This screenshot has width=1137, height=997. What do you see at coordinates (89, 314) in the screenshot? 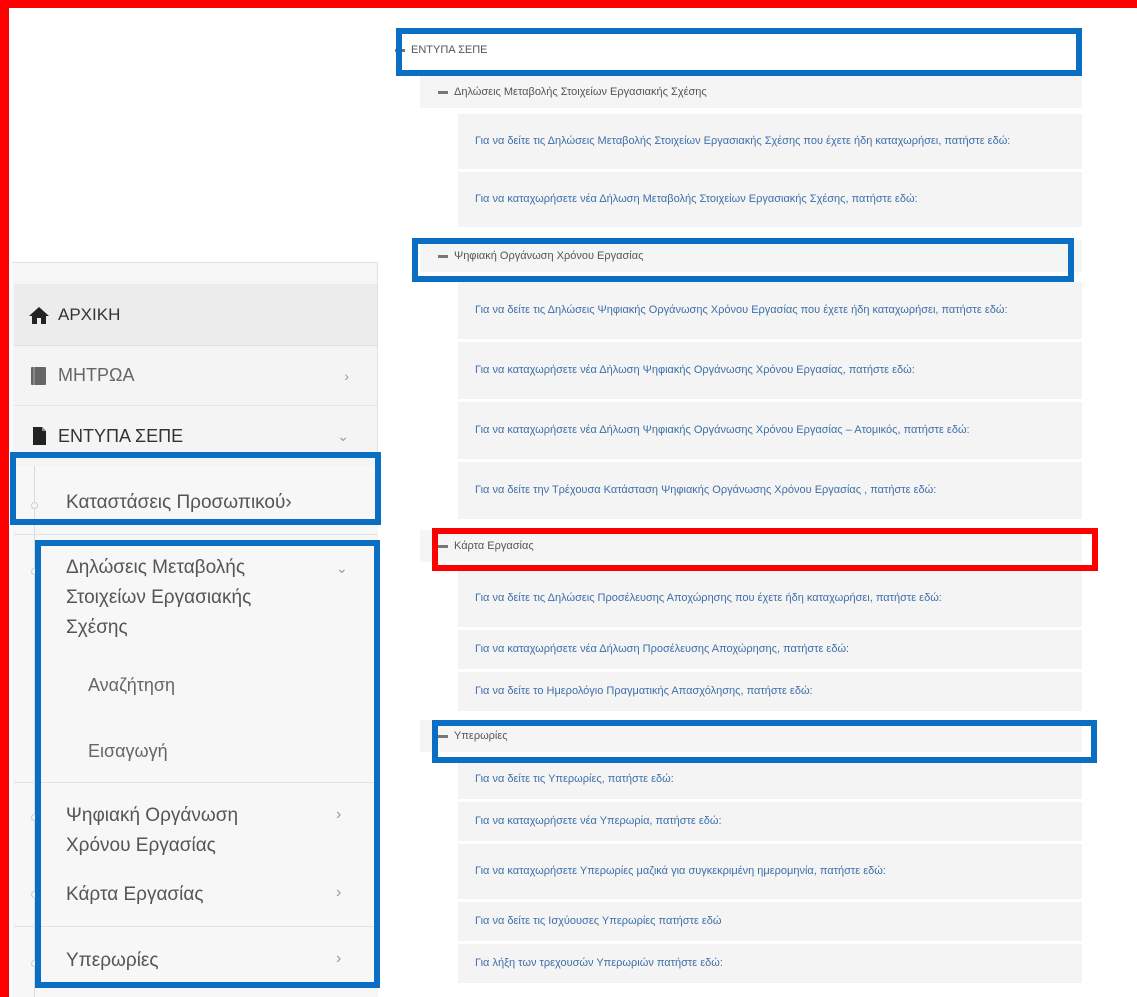
I see `sidebar-item-home-label: ΑΡΧΙΚΗ` at bounding box center [89, 314].